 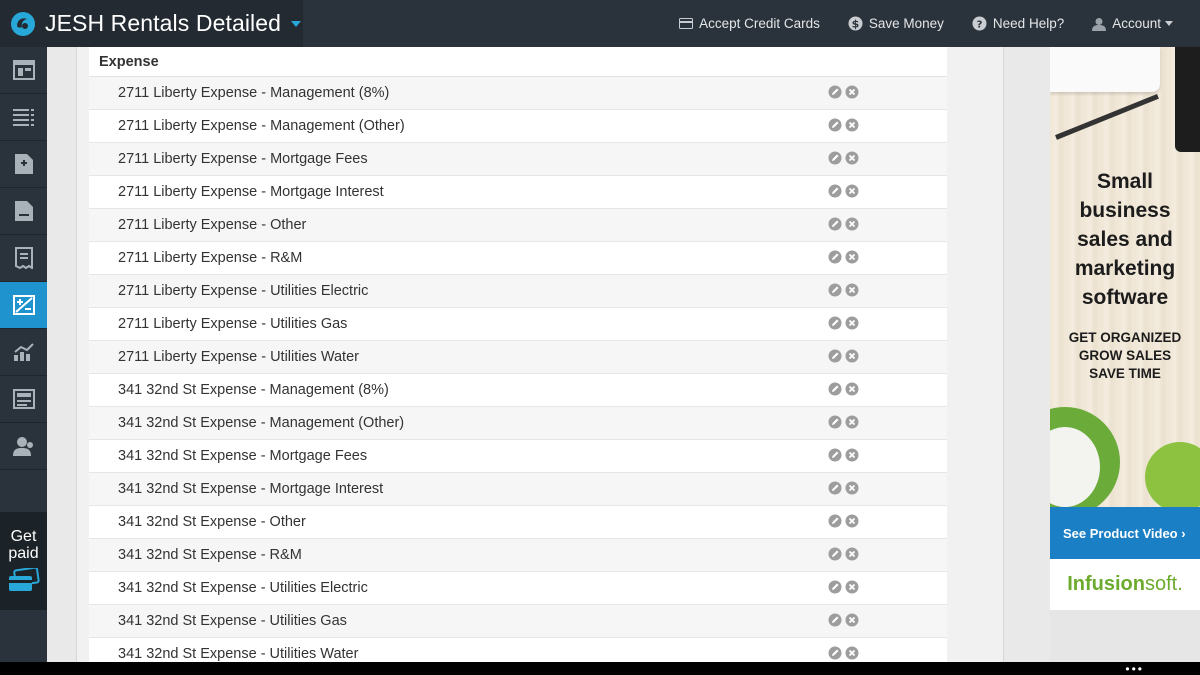 I want to click on ad-headline-line: business, so click(x=1125, y=210).